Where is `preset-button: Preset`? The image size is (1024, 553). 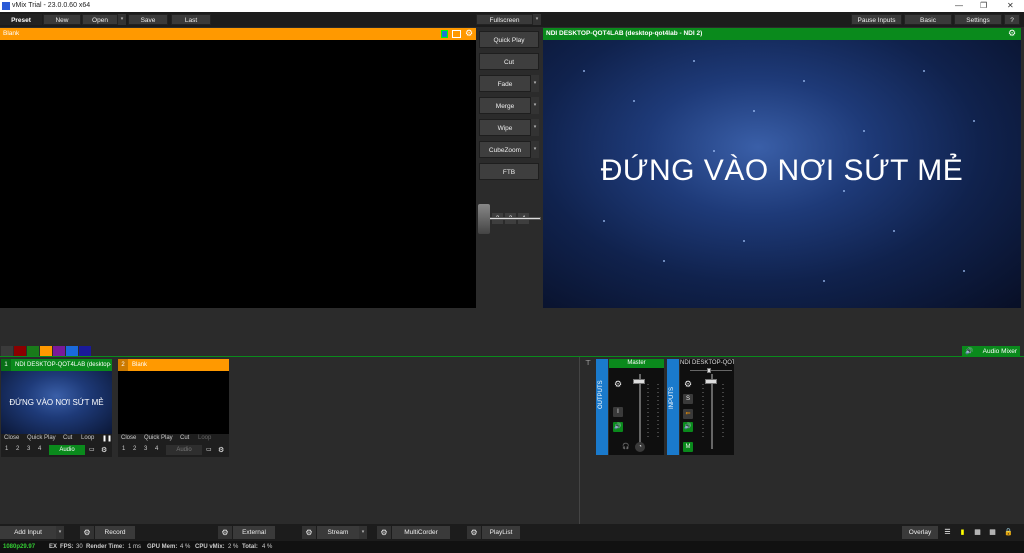
preset-button: Preset is located at coordinates (21, 19).